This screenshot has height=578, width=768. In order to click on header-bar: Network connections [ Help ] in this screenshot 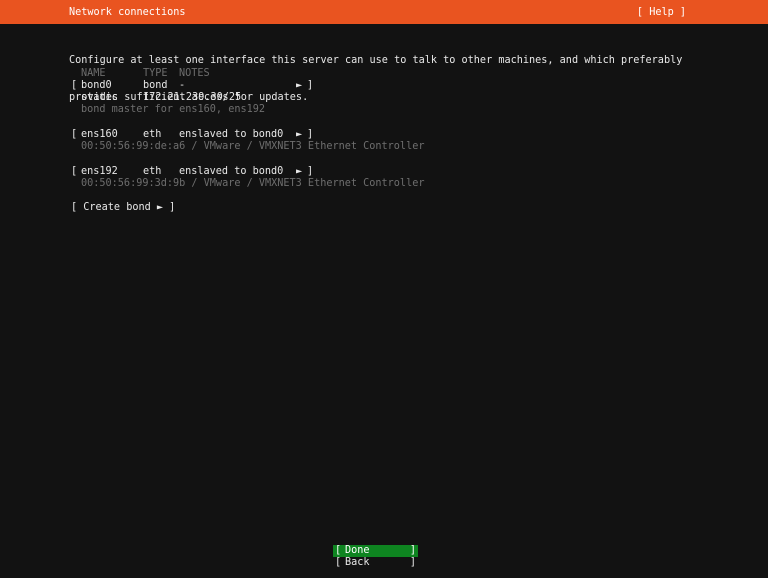, I will do `click(384, 12)`.